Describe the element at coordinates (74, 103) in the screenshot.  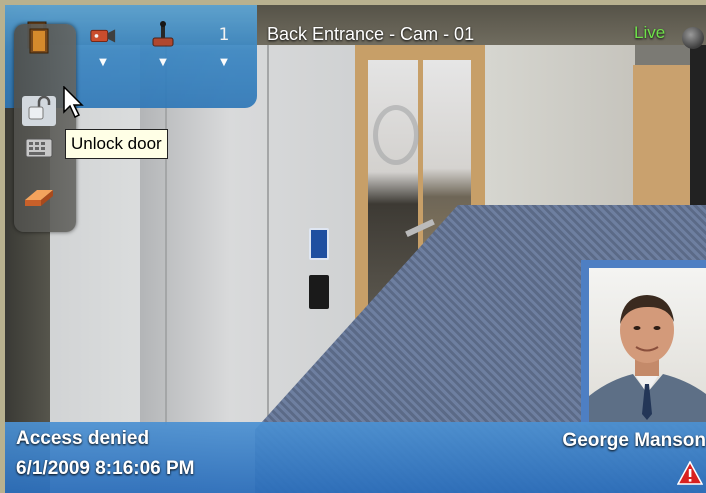
I see `mouse-cursor-icon` at that location.